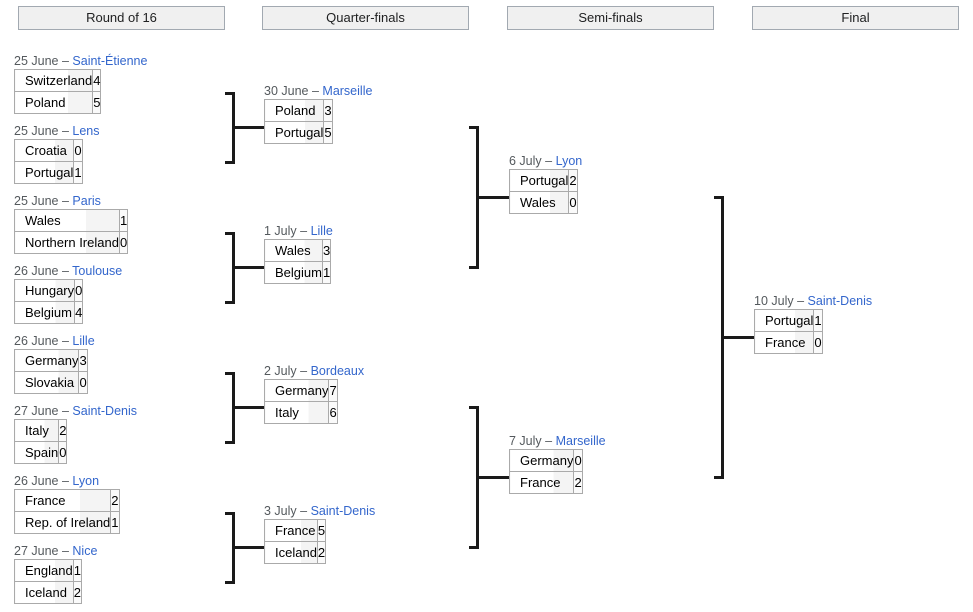  Describe the element at coordinates (291, 530) in the screenshot. I see `team-name: France` at that location.